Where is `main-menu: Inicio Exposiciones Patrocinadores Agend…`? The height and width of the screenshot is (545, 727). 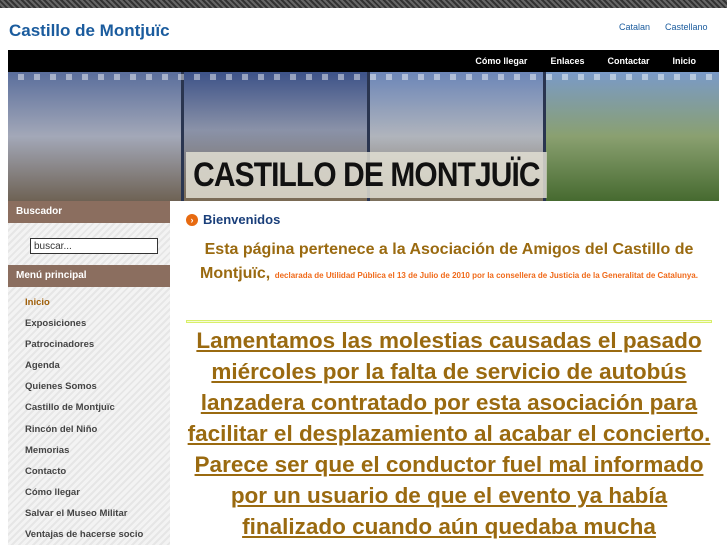 main-menu: Inicio Exposiciones Patrocinadores Agend… is located at coordinates (89, 415).